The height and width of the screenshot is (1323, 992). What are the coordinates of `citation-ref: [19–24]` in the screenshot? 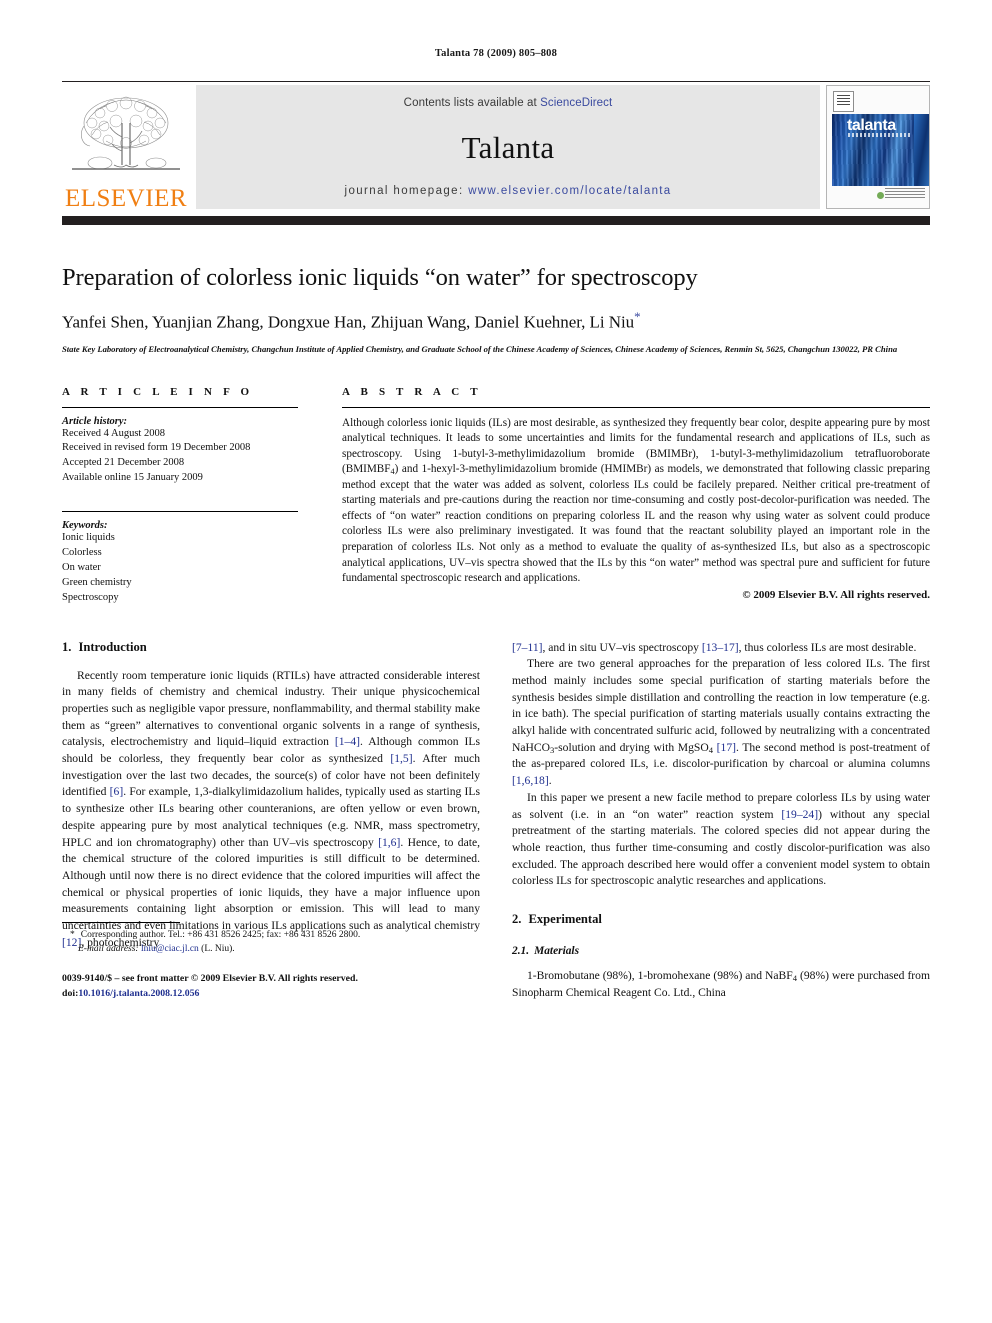 It's located at (799, 814).